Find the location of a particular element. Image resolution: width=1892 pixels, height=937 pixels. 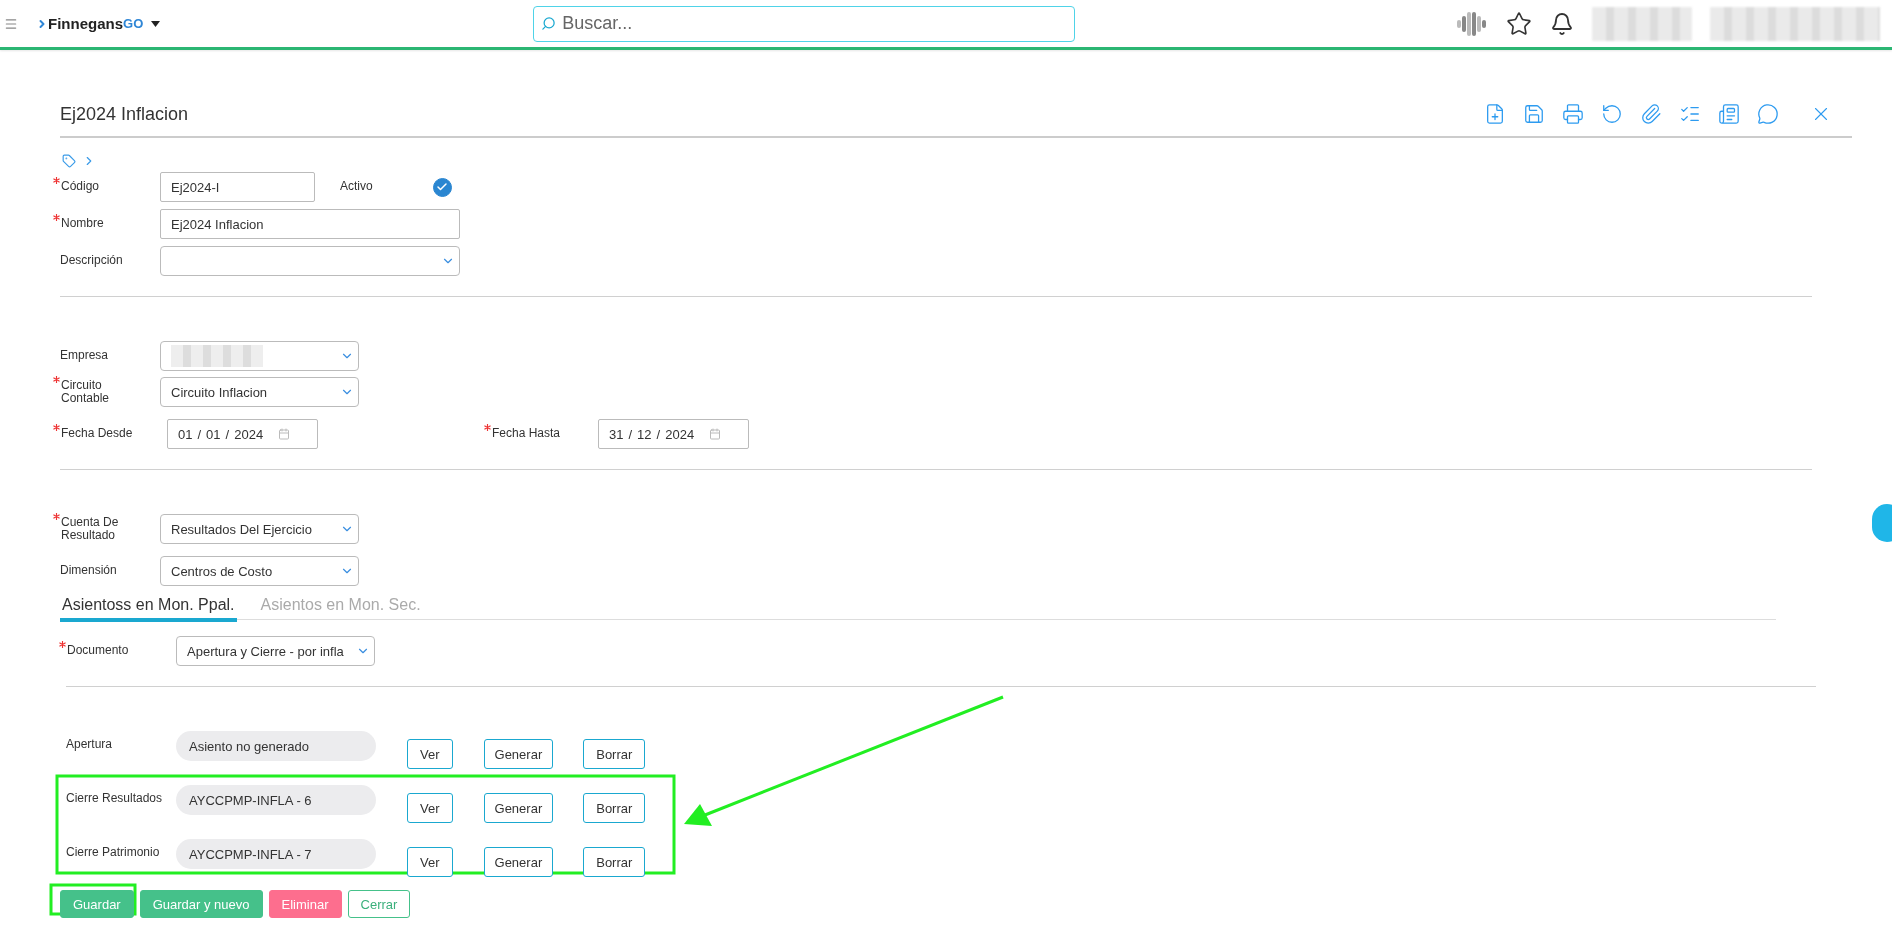

text-field: Ej2024-I is located at coordinates (237, 187).